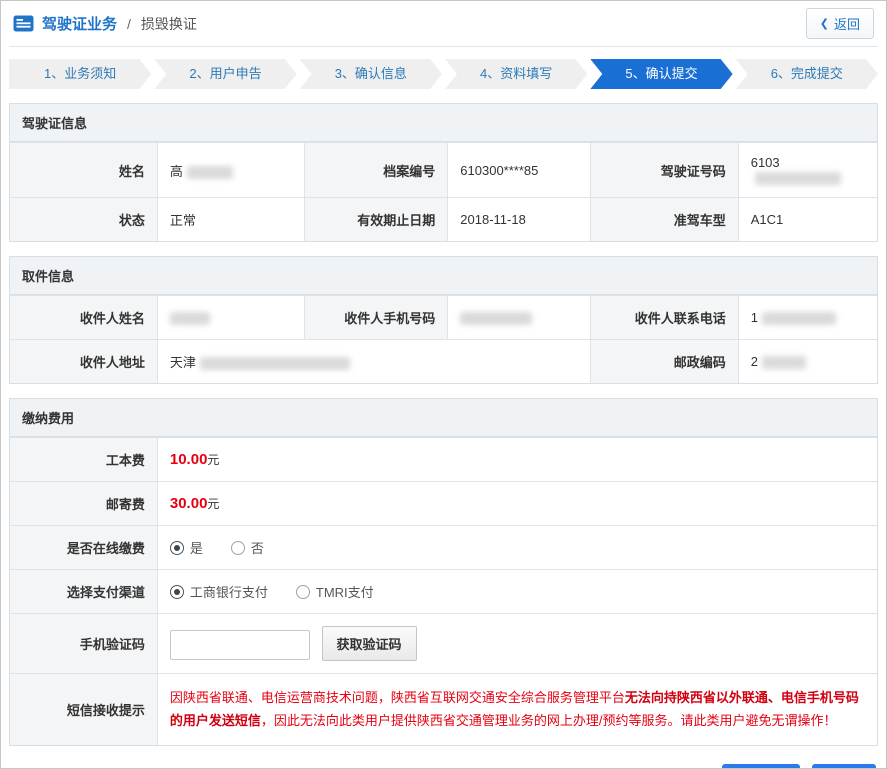 Image resolution: width=887 pixels, height=769 pixels. I want to click on pickup-info-table: 收件人姓名 收件人手机号码 收件人联系电话 1 收件人地址 天津 邮政编码 2, so click(443, 339).